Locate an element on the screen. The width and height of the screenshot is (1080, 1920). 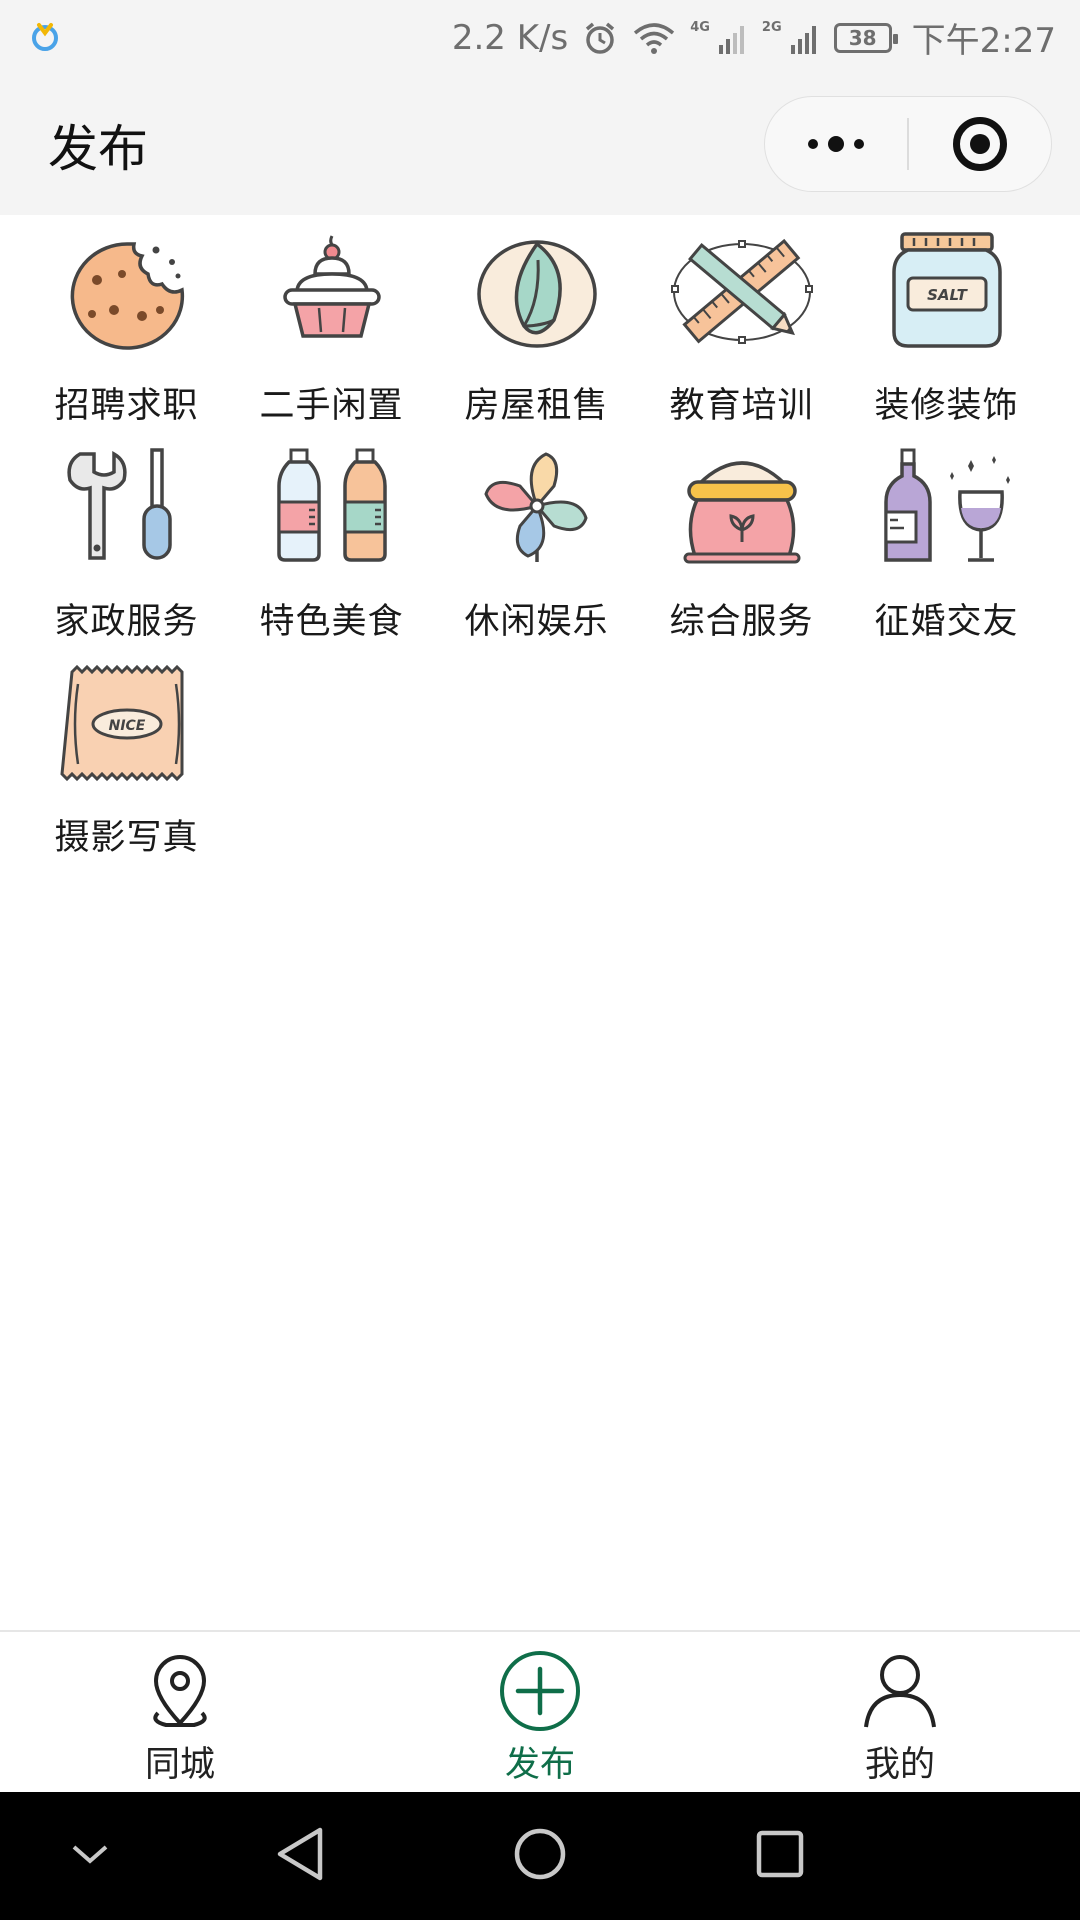
chevron-down-icon is located at coordinates (90, 1856).